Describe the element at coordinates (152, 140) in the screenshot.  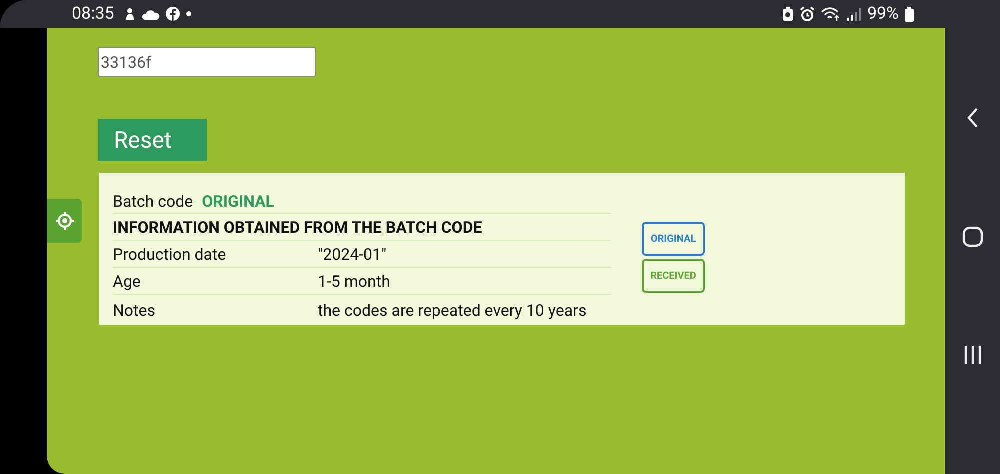
I see `reset-button: Reset` at that location.